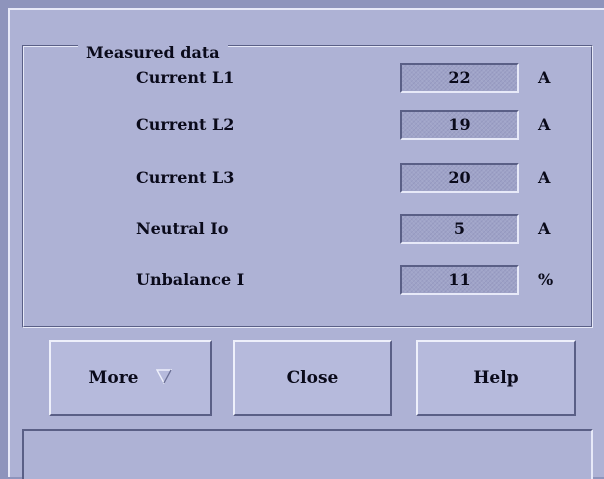  What do you see at coordinates (459, 229) in the screenshot?
I see `measurement-value-field: 5` at bounding box center [459, 229].